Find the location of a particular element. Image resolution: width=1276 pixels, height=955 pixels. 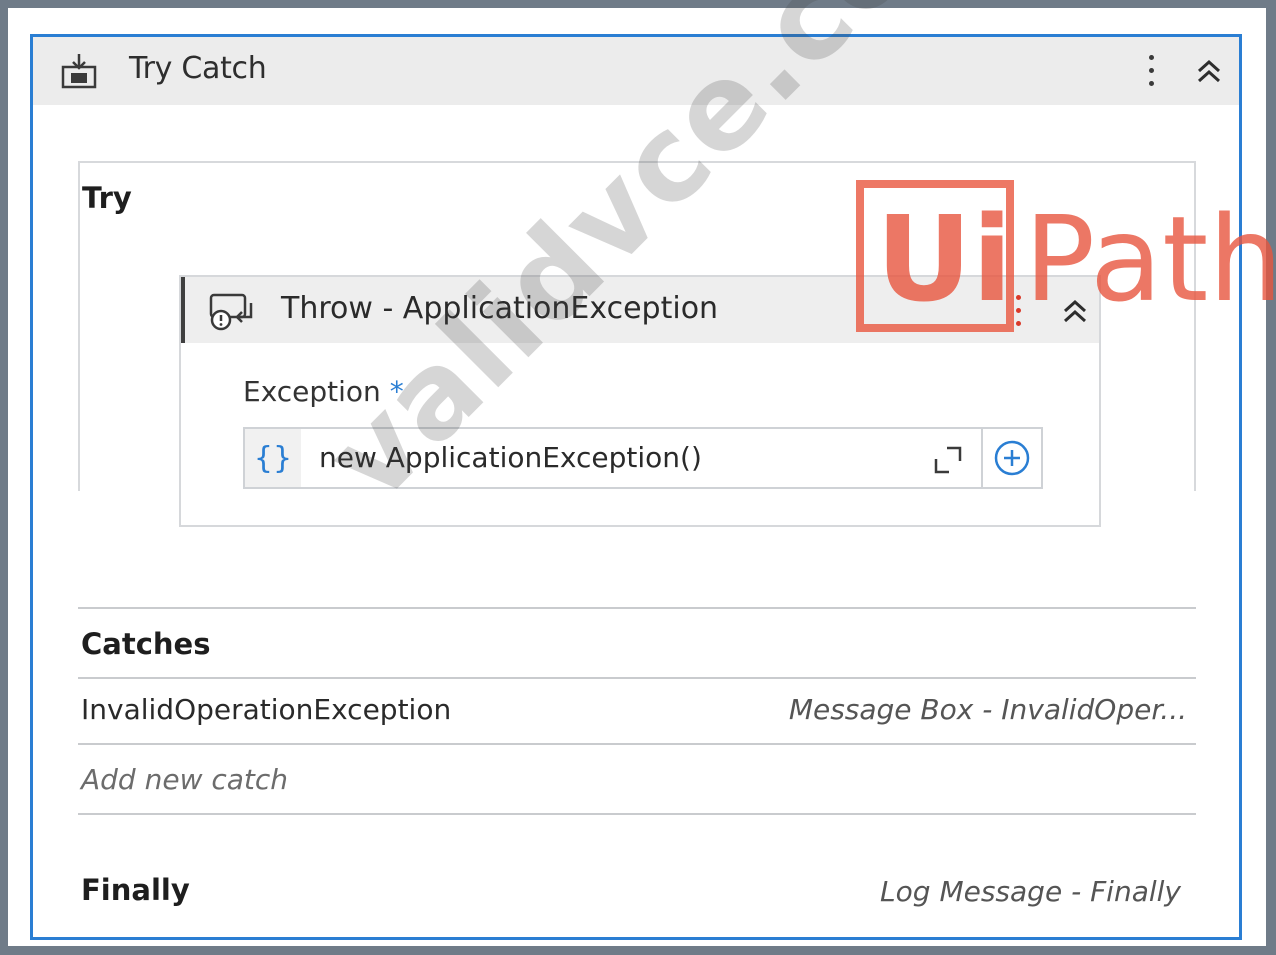

throw-title: Throw - ApplicationException is located at coordinates (500, 308).